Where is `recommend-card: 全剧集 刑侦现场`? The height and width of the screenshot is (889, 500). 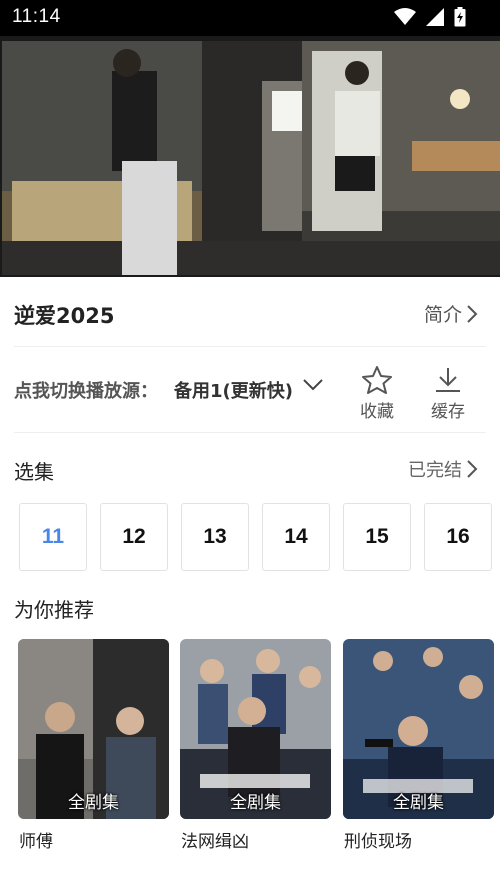 recommend-card: 全剧集 刑侦现场 is located at coordinates (418, 745).